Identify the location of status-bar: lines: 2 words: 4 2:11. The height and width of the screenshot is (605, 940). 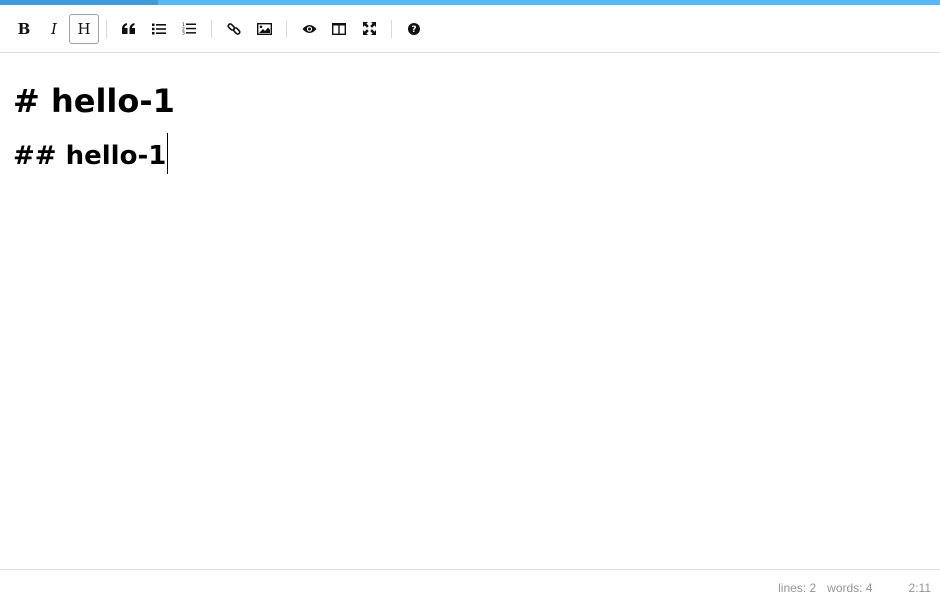
(470, 587).